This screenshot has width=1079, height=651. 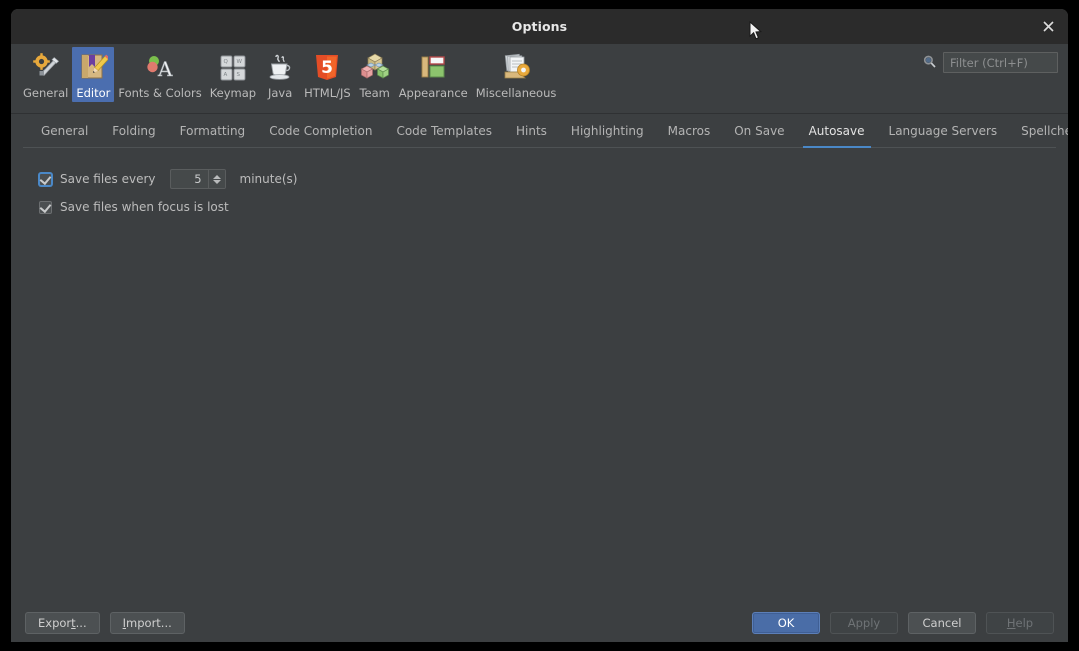 What do you see at coordinates (239, 62) in the screenshot?
I see `svg-text: W` at bounding box center [239, 62].